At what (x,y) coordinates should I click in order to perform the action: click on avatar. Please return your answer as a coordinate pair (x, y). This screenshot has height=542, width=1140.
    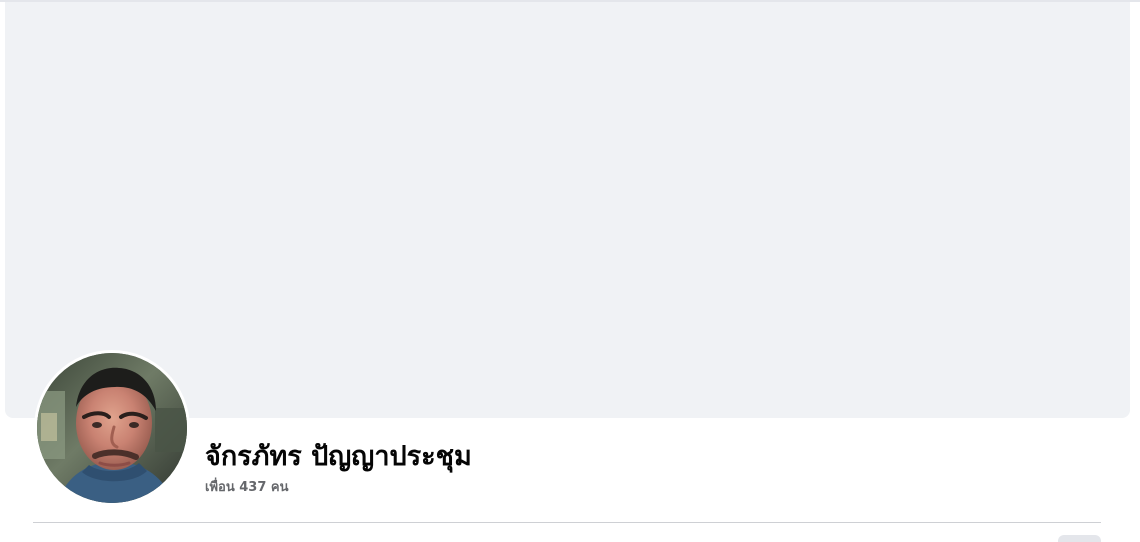
    Looking at the image, I should click on (112, 428).